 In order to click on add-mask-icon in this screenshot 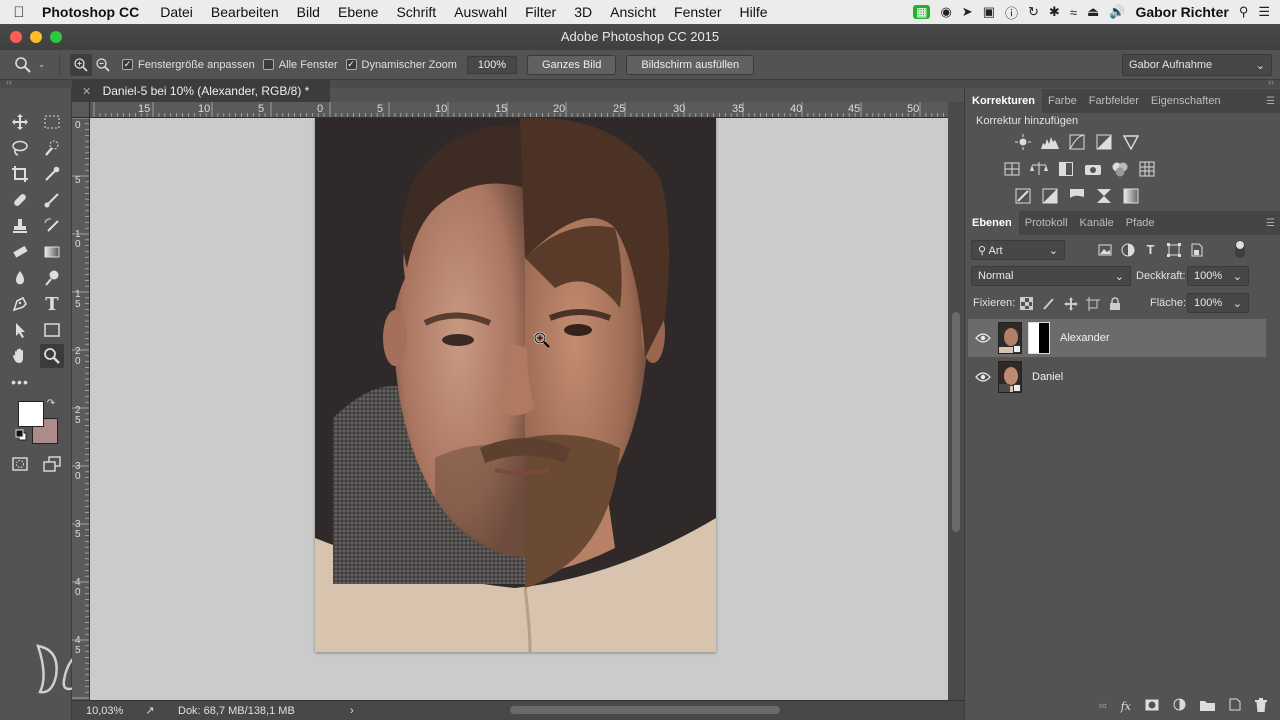, I will do `click(1152, 706)`.